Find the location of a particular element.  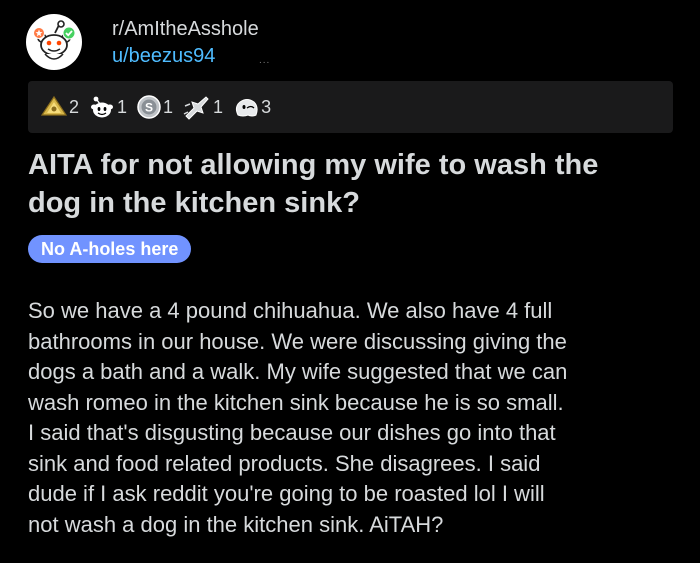

award-ghost-facepalm: 3 is located at coordinates (251, 107).